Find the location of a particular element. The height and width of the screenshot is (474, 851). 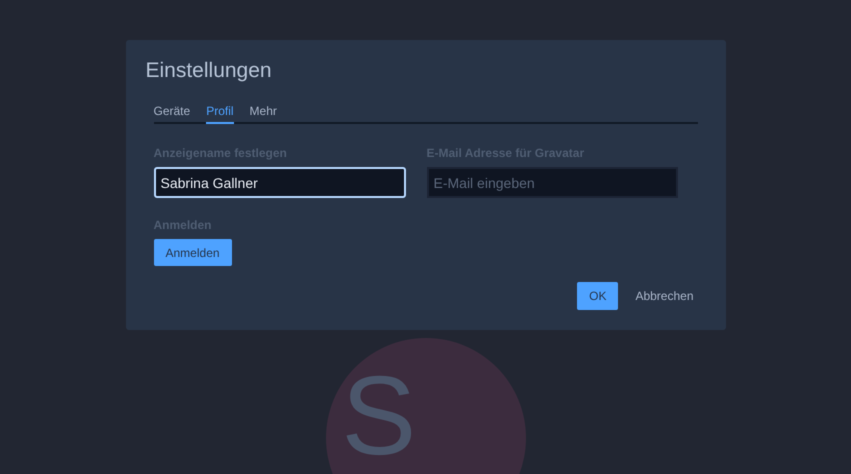

tab: Profil is located at coordinates (220, 114).